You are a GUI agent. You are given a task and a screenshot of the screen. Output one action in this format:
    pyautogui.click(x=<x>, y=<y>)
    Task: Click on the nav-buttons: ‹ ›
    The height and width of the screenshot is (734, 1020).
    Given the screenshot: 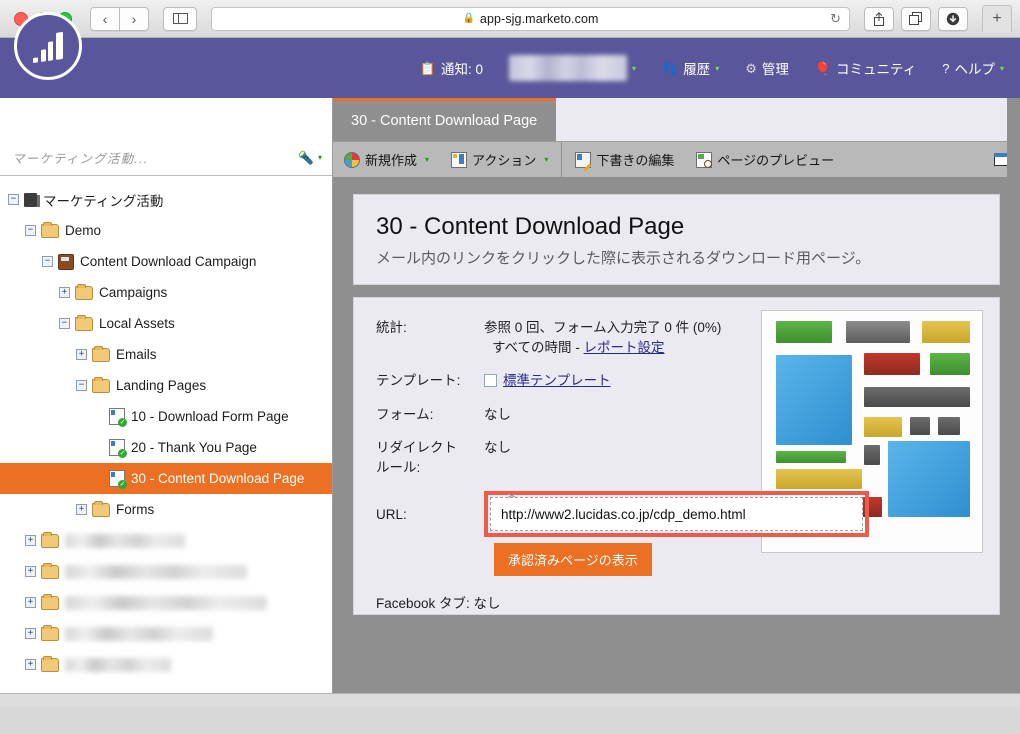 What is the action you would take?
    pyautogui.click(x=119, y=18)
    